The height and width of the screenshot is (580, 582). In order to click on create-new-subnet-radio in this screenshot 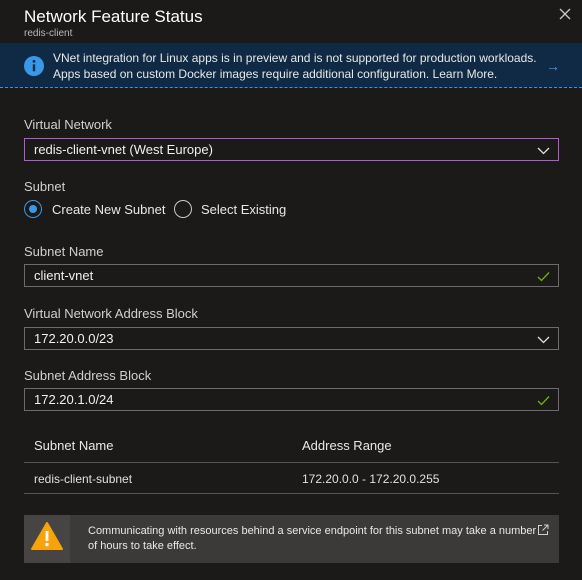, I will do `click(33, 209)`.